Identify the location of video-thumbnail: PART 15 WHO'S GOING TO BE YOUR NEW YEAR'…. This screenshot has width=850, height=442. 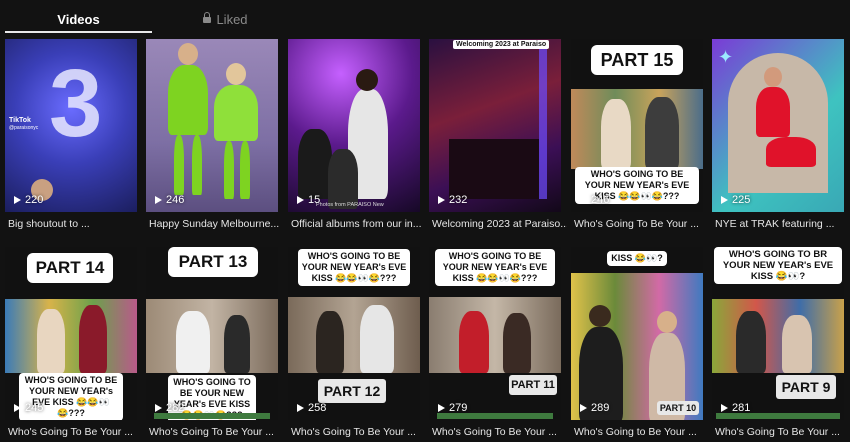
(637, 125).